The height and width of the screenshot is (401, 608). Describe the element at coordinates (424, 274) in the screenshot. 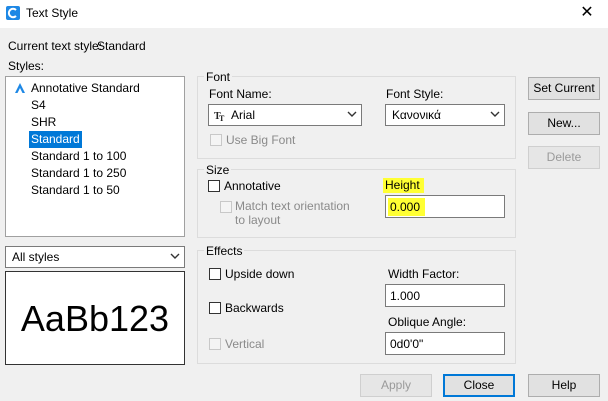

I see `width-factor-label: Width Factor:` at that location.